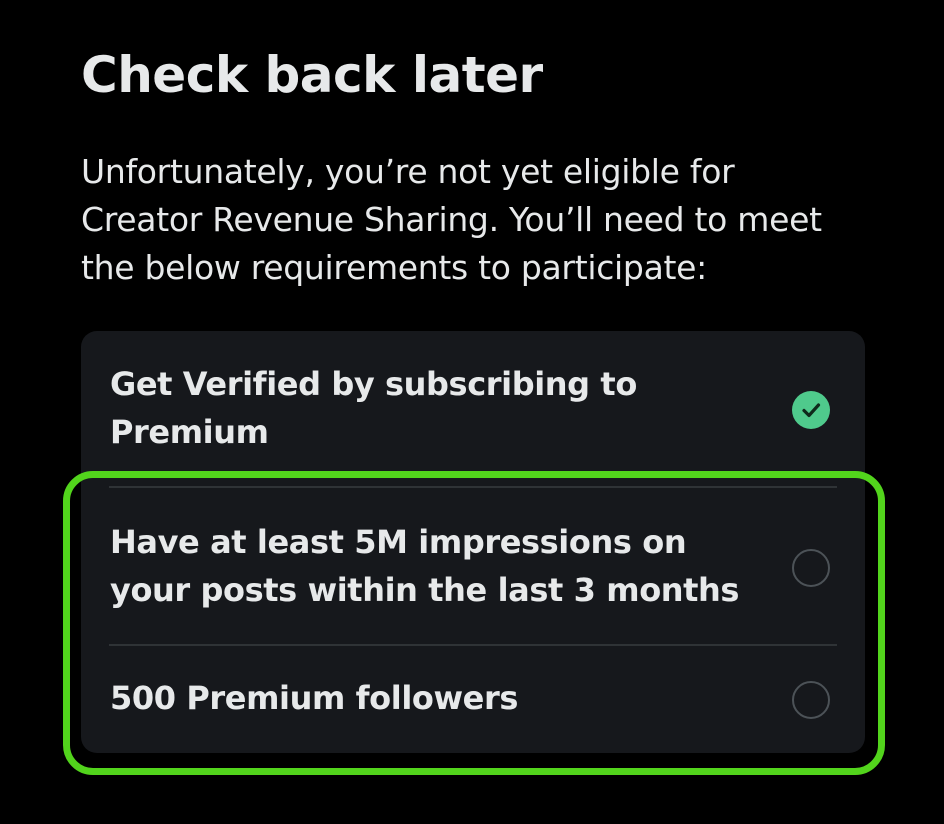  Describe the element at coordinates (312, 75) in the screenshot. I see `page-title: Check back later` at that location.